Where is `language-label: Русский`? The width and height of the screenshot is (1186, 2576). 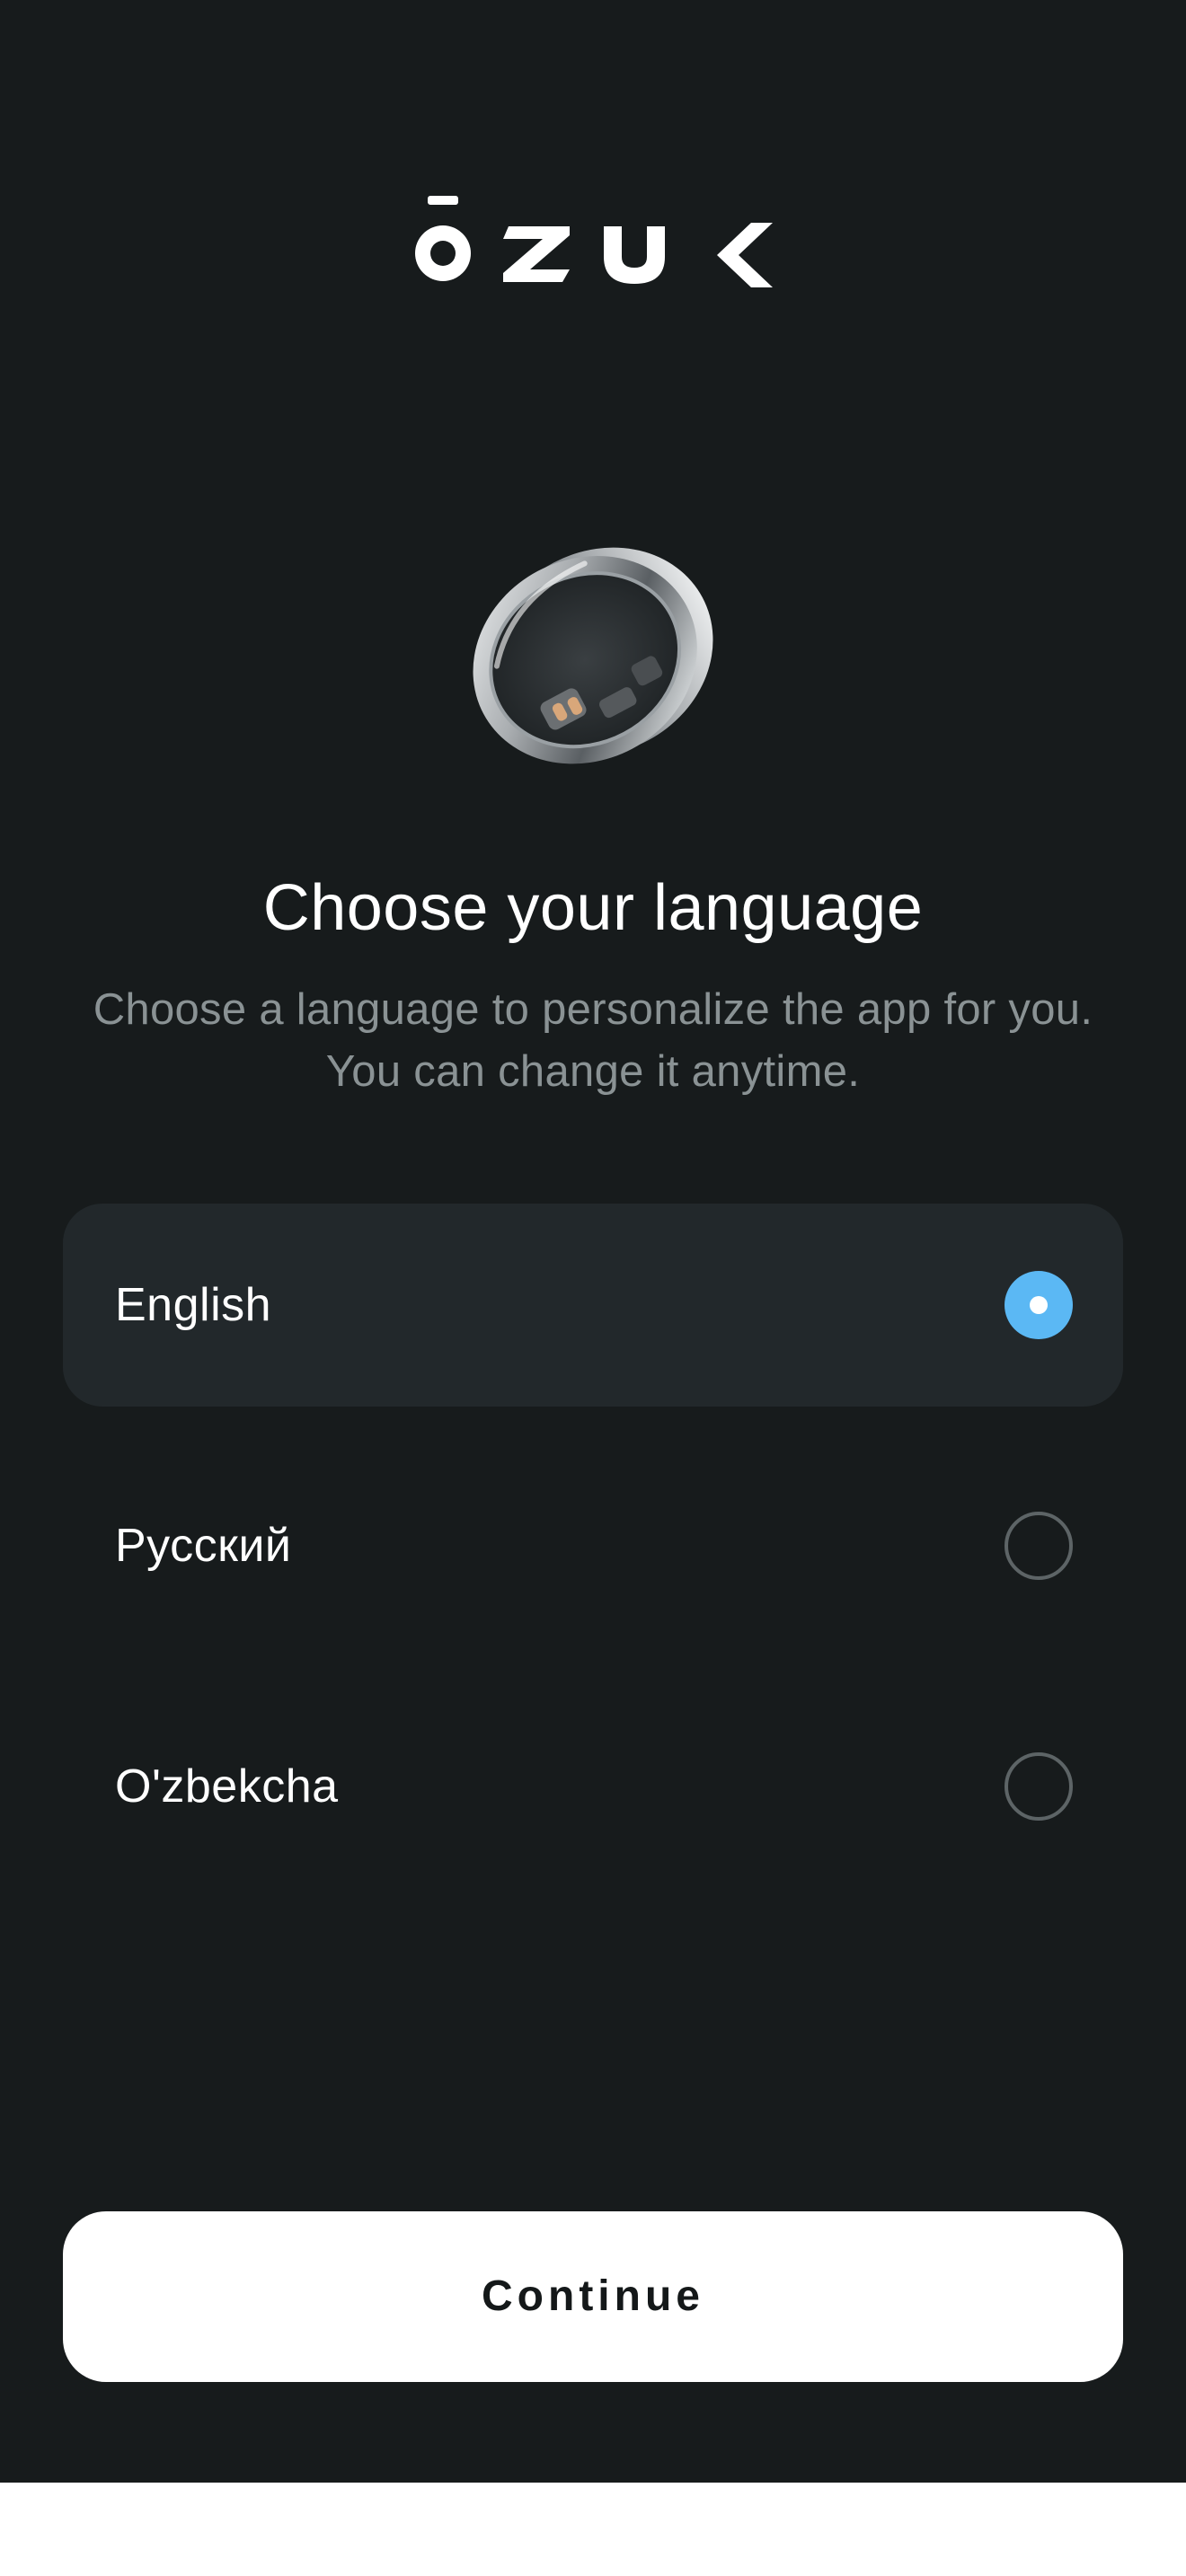
language-label: Русский is located at coordinates (203, 1546).